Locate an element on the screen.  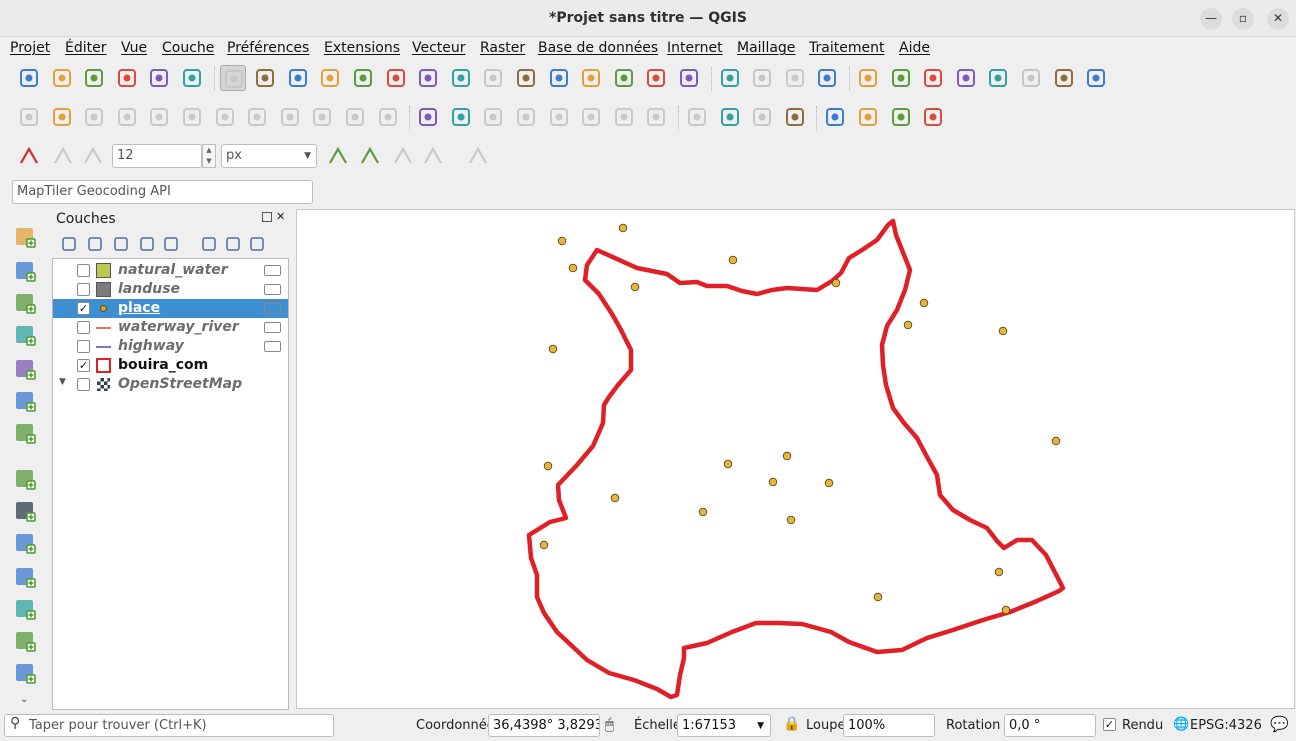
zoom-last-icon is located at coordinates (493, 78).